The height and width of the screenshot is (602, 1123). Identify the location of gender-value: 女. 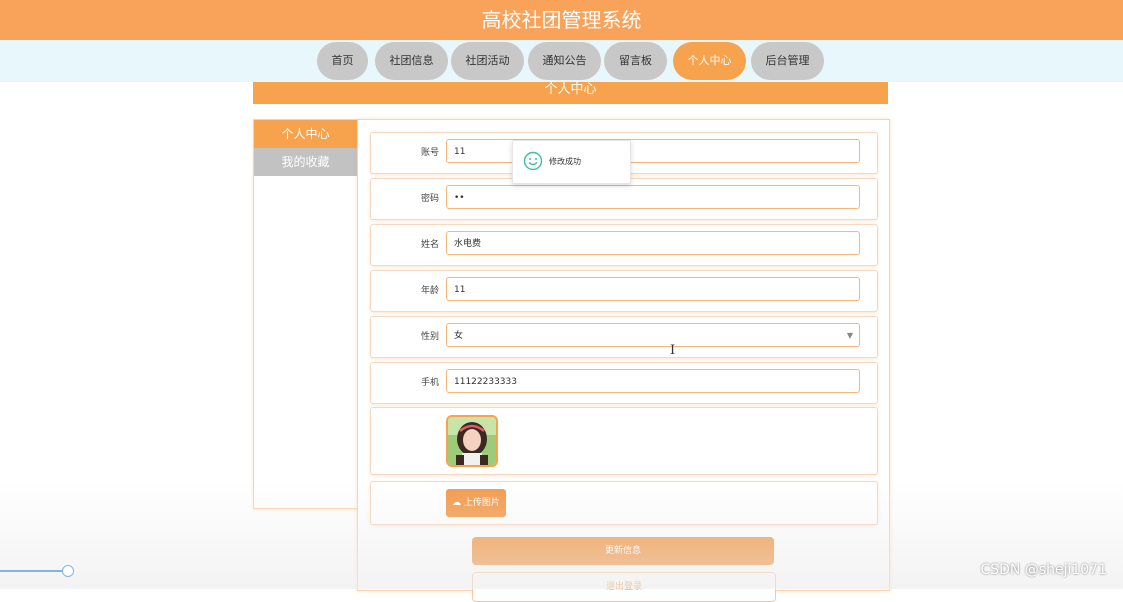
(459, 336).